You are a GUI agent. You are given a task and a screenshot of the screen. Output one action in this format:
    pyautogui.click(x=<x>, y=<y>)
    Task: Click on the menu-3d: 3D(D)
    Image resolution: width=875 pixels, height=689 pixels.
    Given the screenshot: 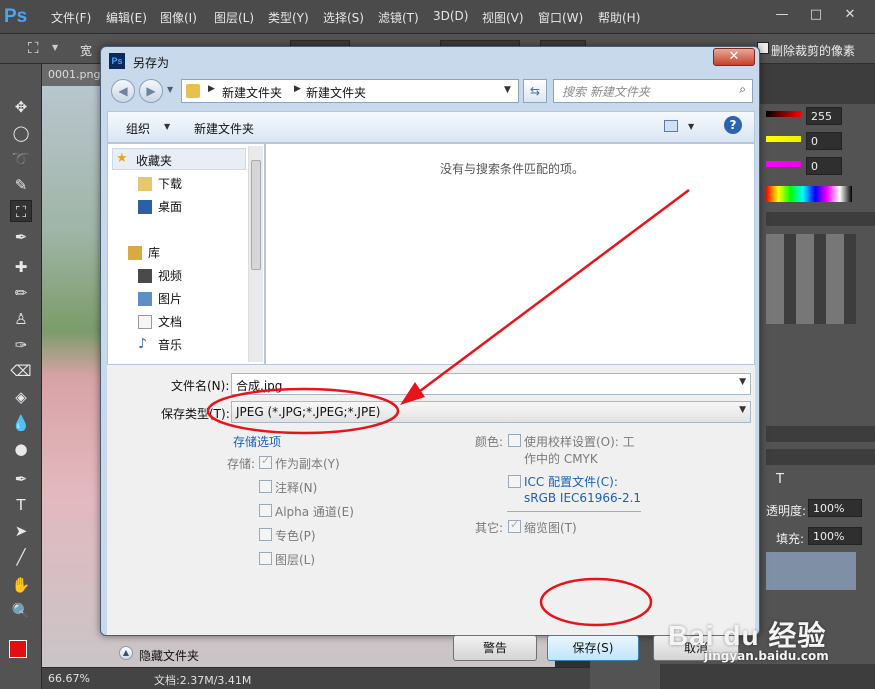 What is the action you would take?
    pyautogui.click(x=450, y=16)
    